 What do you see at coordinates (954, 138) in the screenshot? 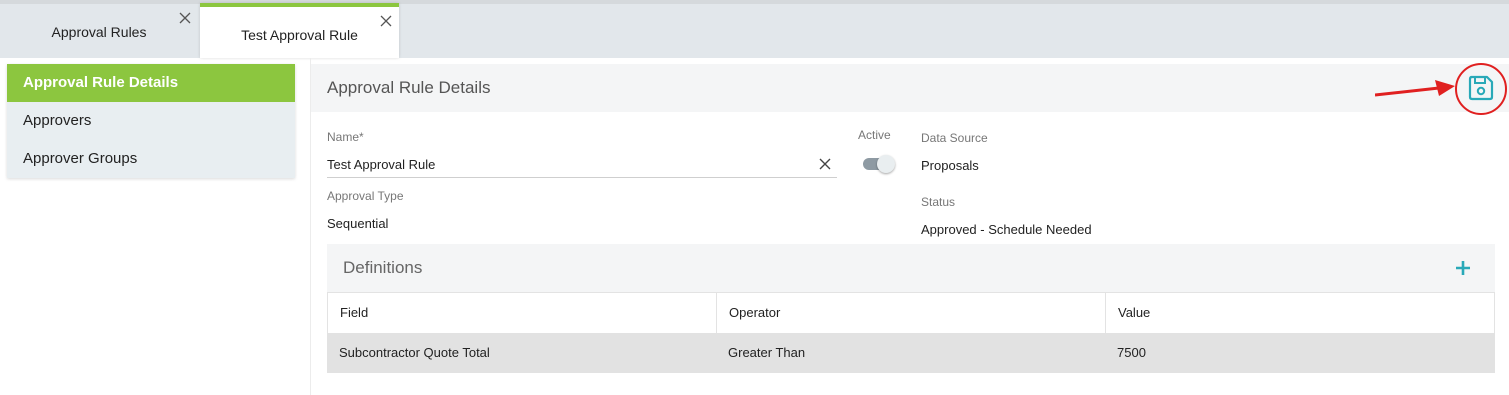
I see `data-source-label: Data Source` at bounding box center [954, 138].